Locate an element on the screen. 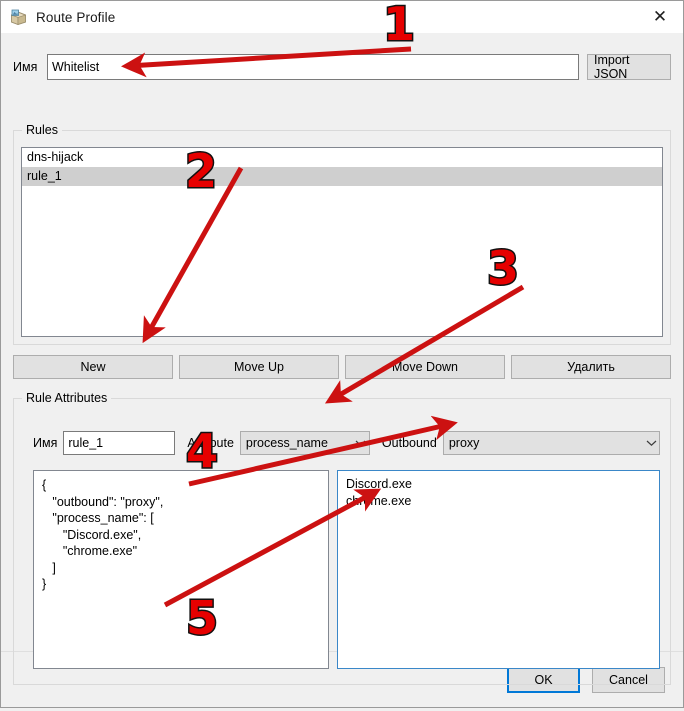 The height and width of the screenshot is (711, 684). title-bar: Route Profile ✕ is located at coordinates (342, 17).